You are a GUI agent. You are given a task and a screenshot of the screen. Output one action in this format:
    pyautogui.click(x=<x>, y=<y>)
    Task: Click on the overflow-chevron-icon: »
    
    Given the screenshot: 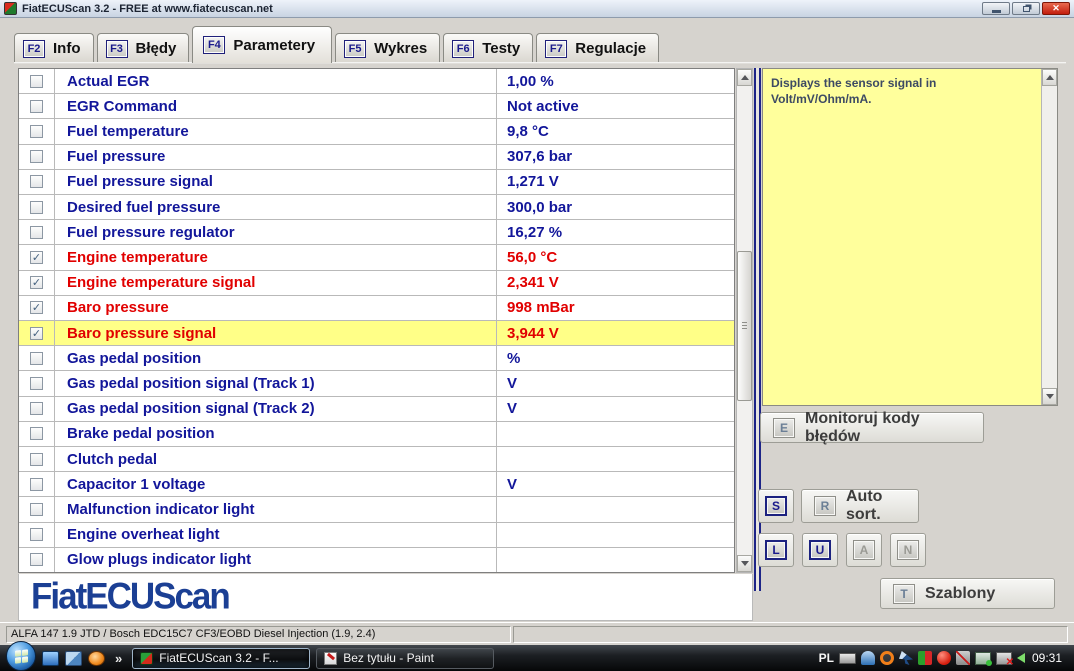 What is the action you would take?
    pyautogui.click(x=118, y=658)
    